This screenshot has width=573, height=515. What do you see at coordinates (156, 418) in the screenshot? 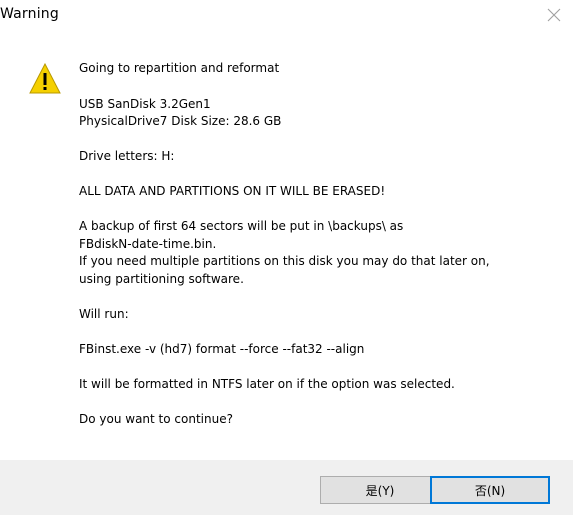
I see `continue-question: Do you want to continue?` at bounding box center [156, 418].